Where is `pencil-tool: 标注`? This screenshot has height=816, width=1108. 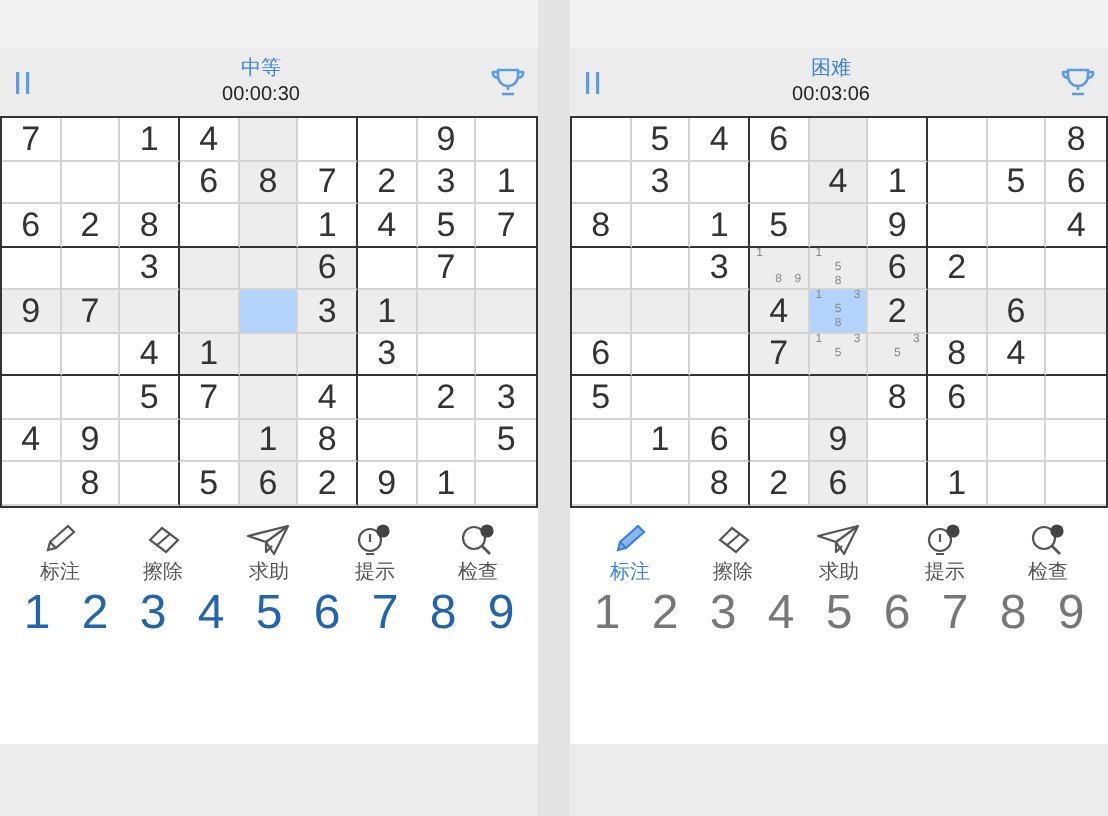 pencil-tool: 标注 is located at coordinates (629, 554).